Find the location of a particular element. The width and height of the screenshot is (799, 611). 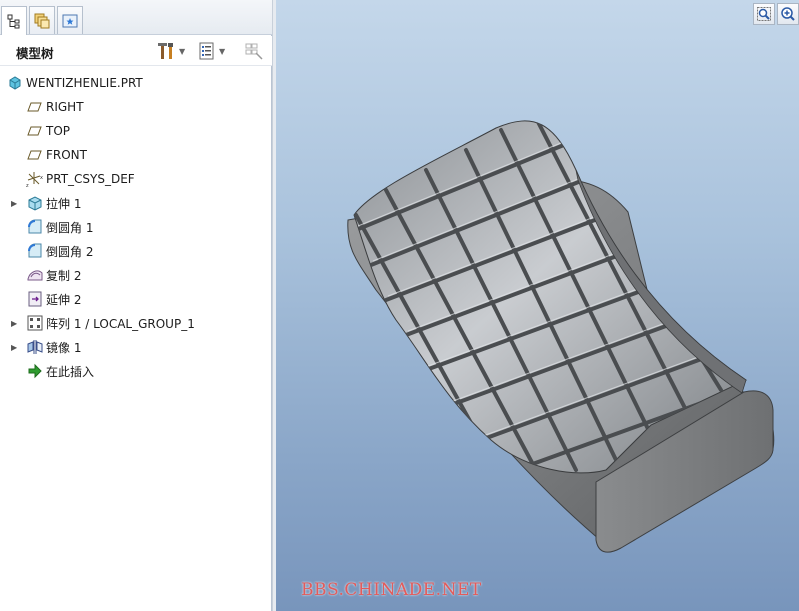

favorites-icon is located at coordinates (70, 20).